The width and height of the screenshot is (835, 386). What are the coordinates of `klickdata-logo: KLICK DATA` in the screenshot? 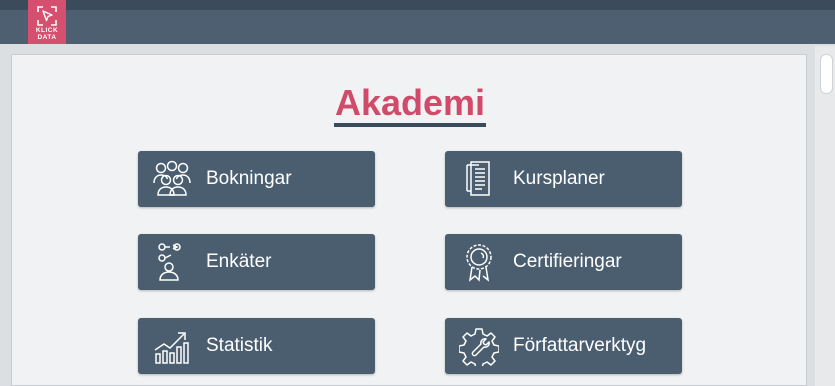 It's located at (47, 22).